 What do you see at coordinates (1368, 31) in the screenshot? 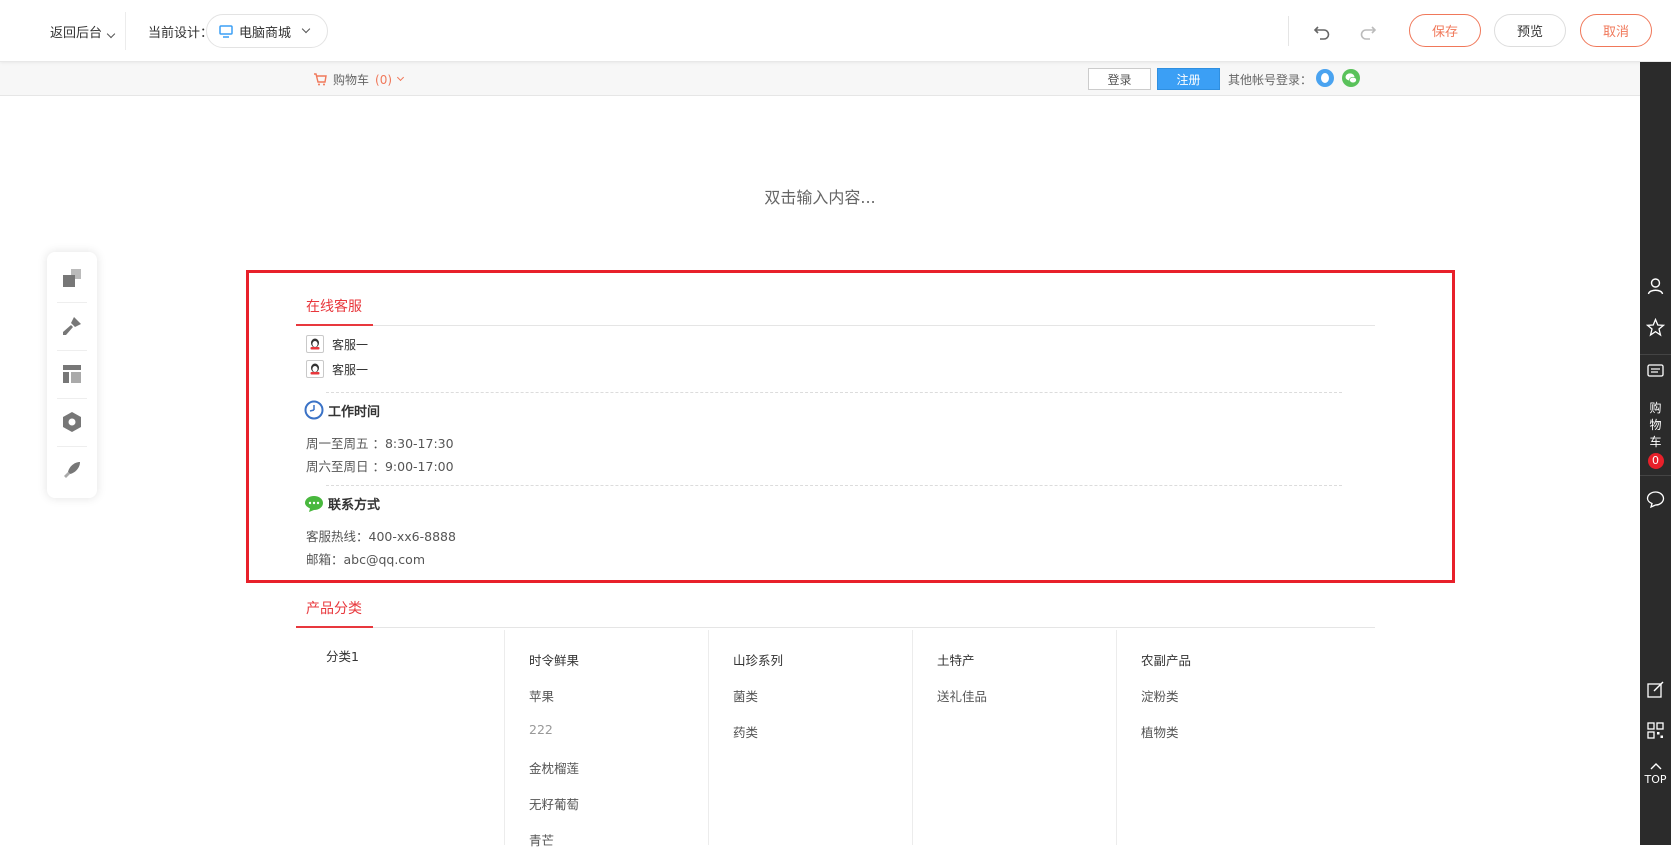
I see `redo-icon` at bounding box center [1368, 31].